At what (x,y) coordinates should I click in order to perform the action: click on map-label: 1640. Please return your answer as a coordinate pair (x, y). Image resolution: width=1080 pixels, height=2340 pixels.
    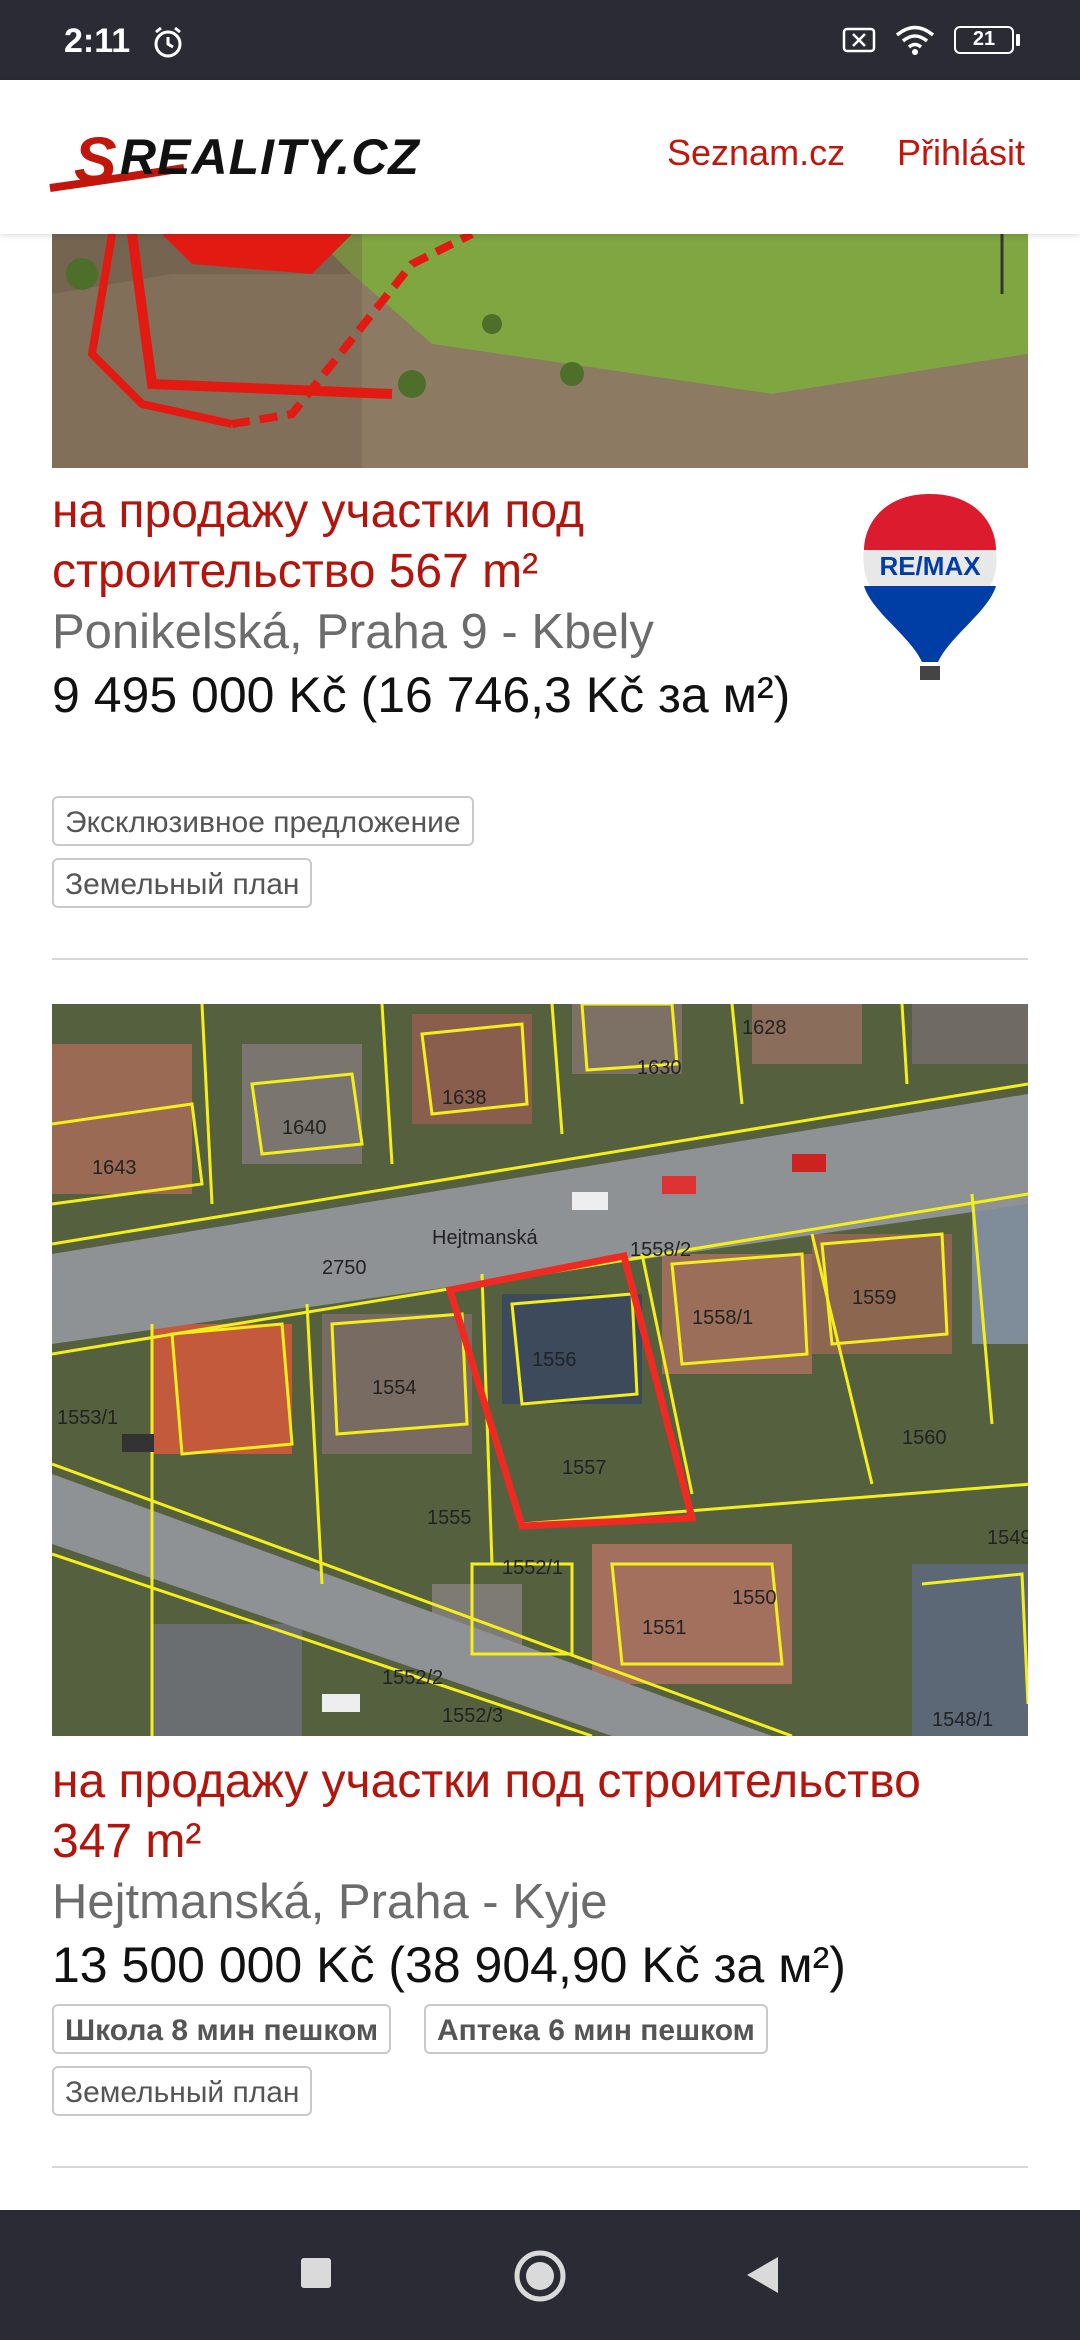
    Looking at the image, I should click on (304, 1128).